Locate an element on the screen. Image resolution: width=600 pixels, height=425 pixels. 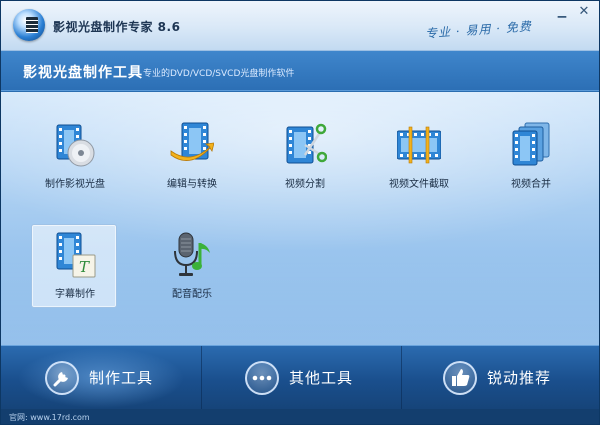
tool-make-disc: 制作影视光盘 is located at coordinates (74, 156).